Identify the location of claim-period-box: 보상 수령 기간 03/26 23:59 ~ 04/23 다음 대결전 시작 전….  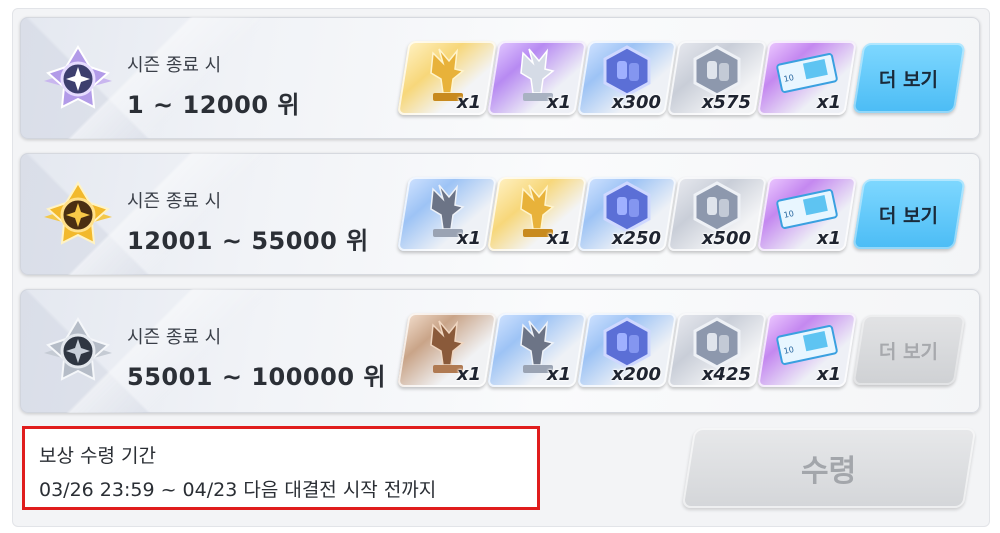
(281, 468).